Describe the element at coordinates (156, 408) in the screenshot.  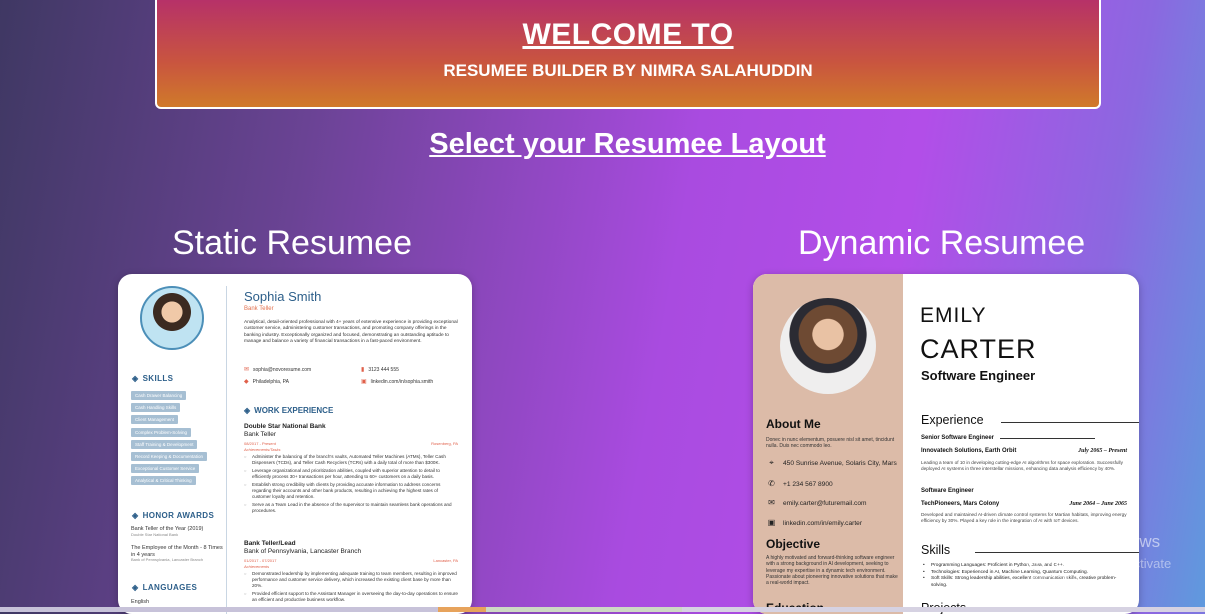
I see `skill-tag: Cash Handling Skills` at that location.